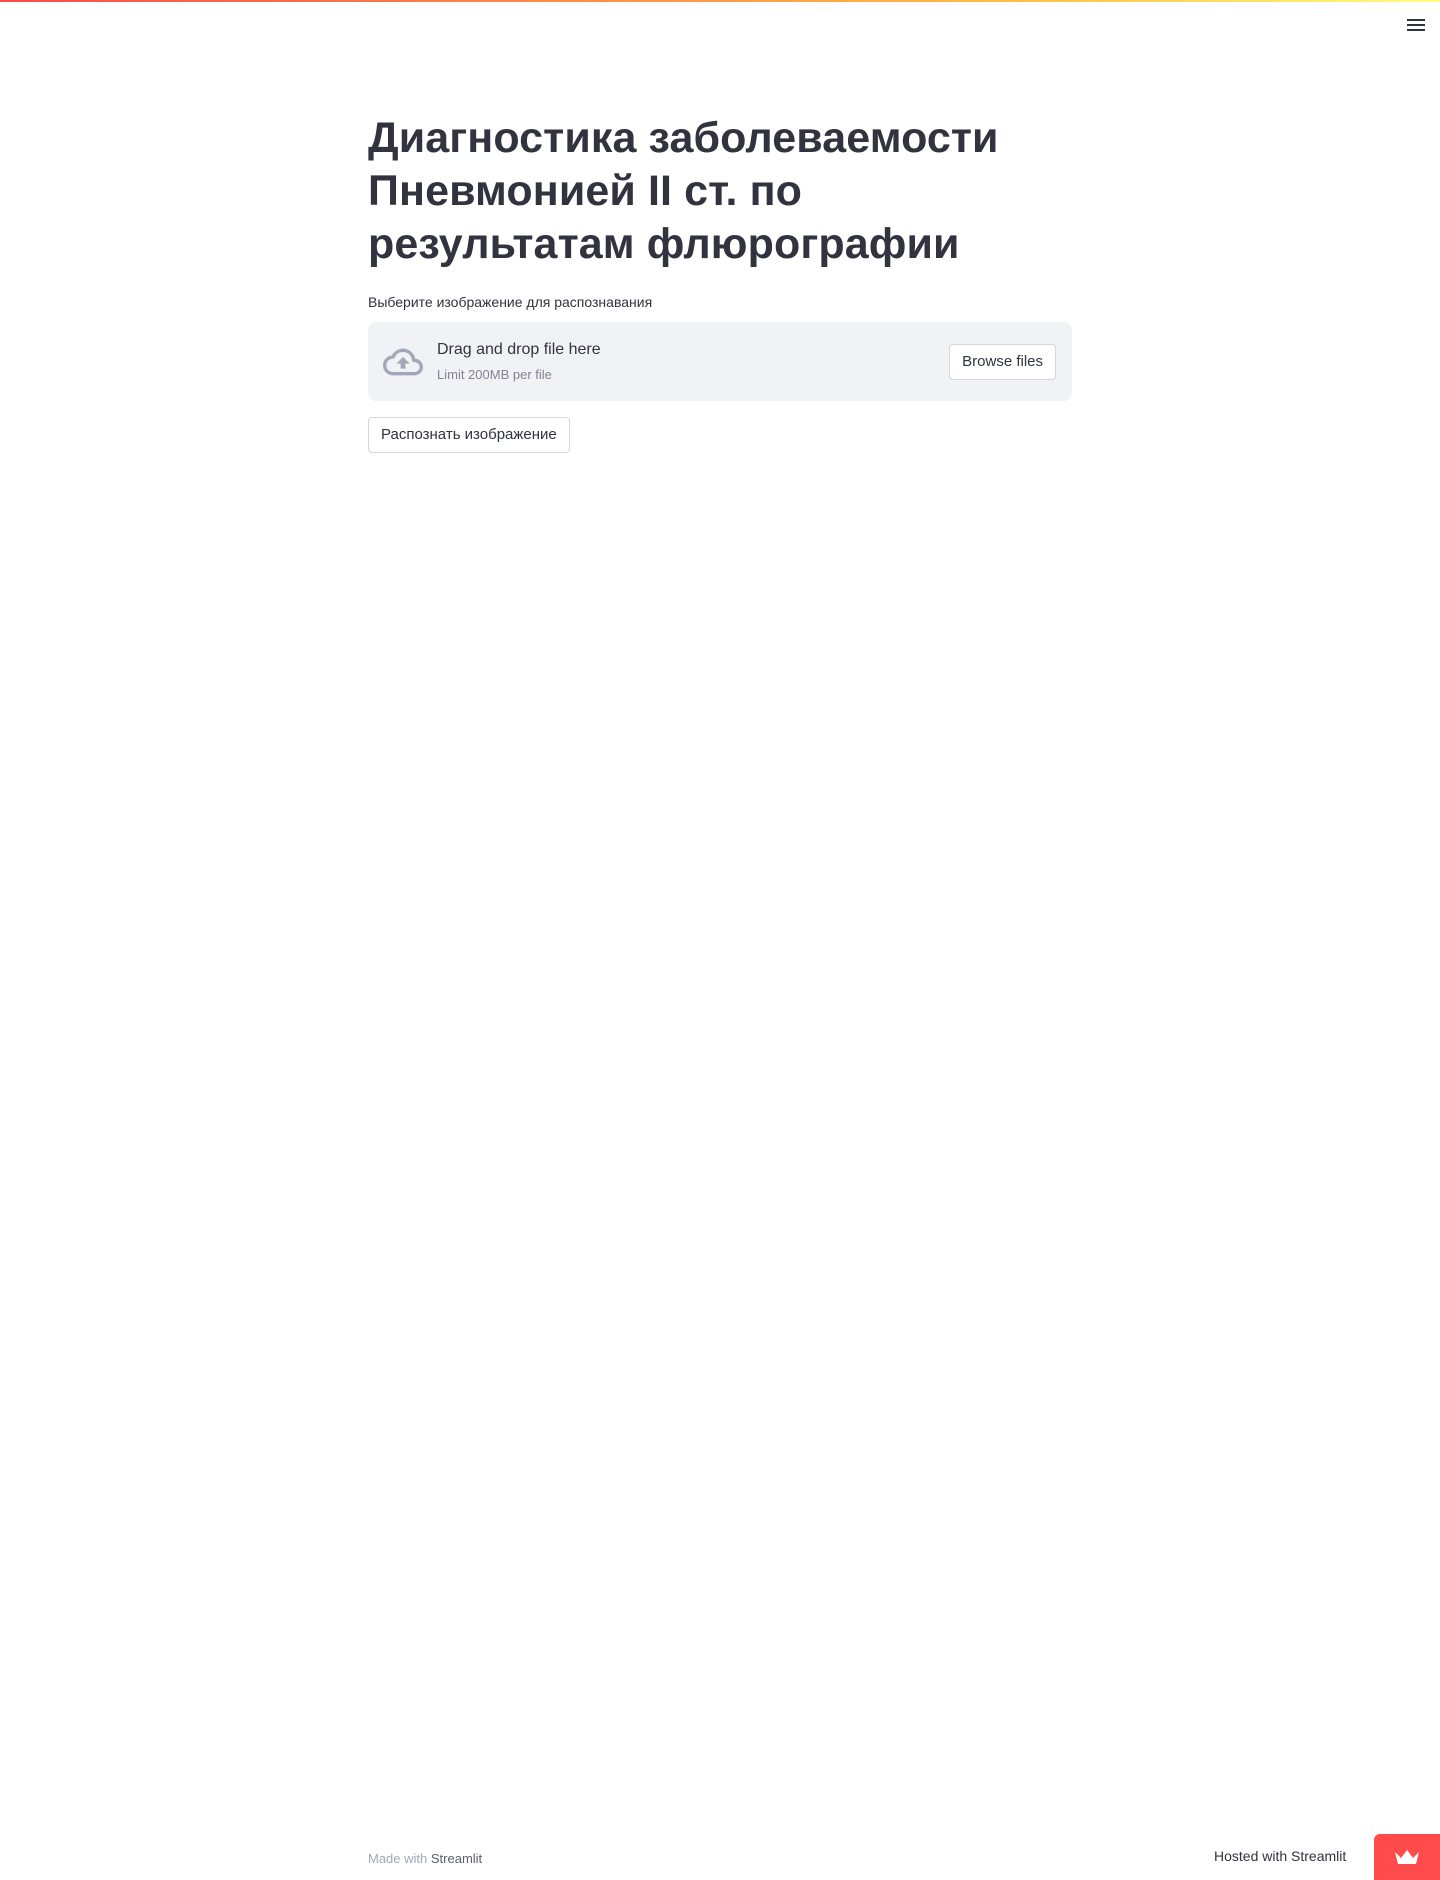  Describe the element at coordinates (1002, 362) in the screenshot. I see `browse-files-button: Browse files` at that location.